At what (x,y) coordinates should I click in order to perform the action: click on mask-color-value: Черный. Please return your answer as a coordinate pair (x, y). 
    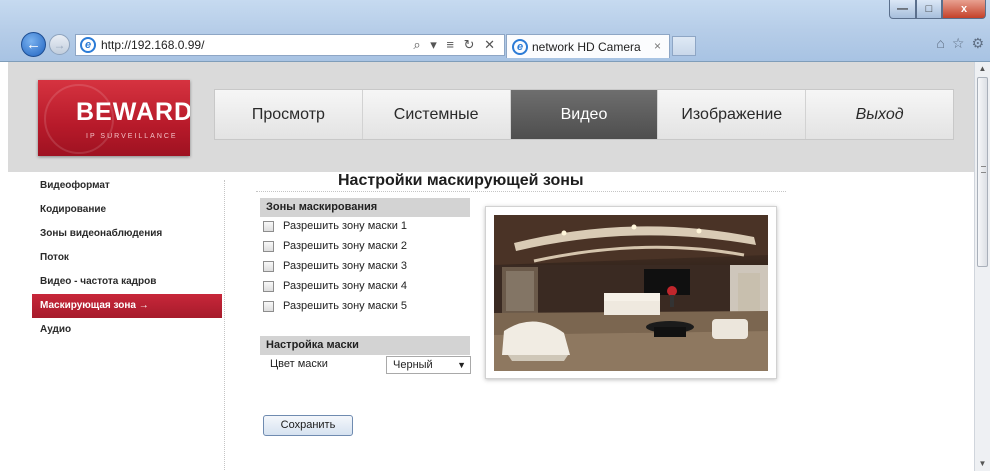
    Looking at the image, I should click on (413, 365).